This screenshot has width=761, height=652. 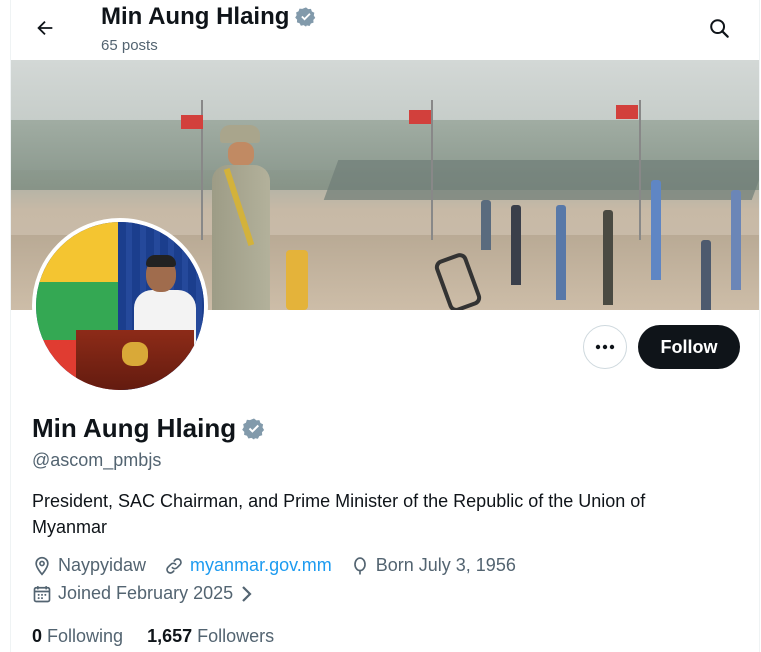 What do you see at coordinates (129, 45) in the screenshot?
I see `post-count: 65 posts` at bounding box center [129, 45].